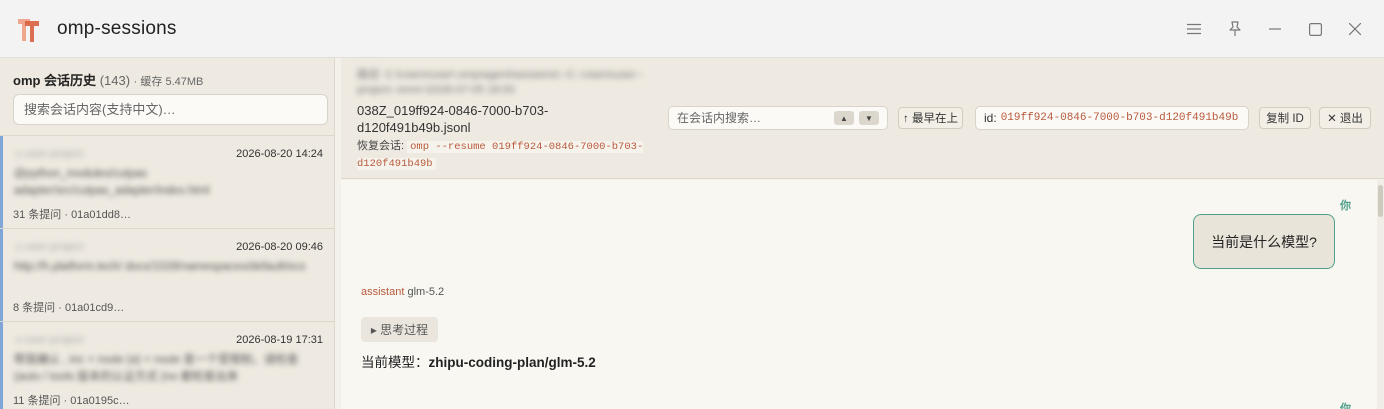 This screenshot has height=409, width=1384. Describe the element at coordinates (1345, 118) in the screenshot. I see `exit-button: ✕ 退出` at that location.